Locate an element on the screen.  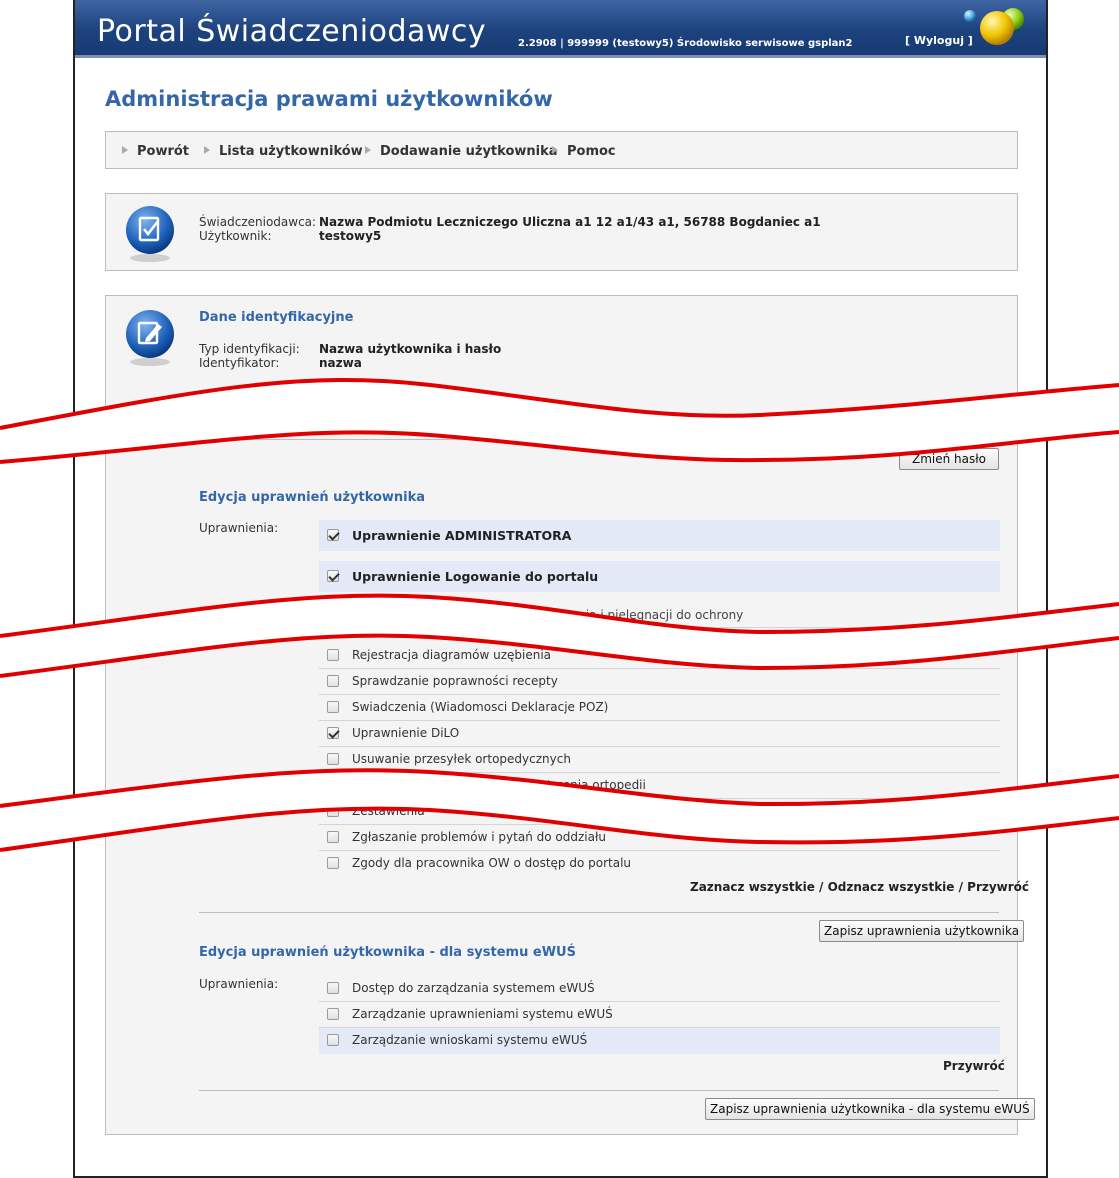
identity-title: Dane identyfikacyjne is located at coordinates (276, 317).